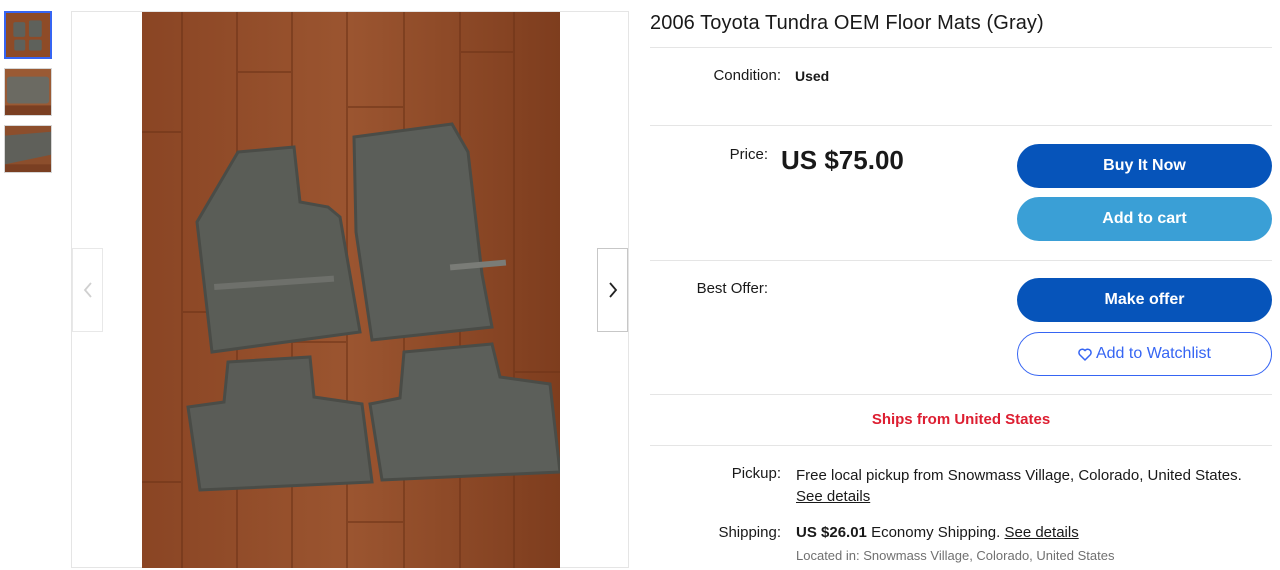 This screenshot has height=570, width=1280. I want to click on ships-from-notice: Ships from United States, so click(961, 419).